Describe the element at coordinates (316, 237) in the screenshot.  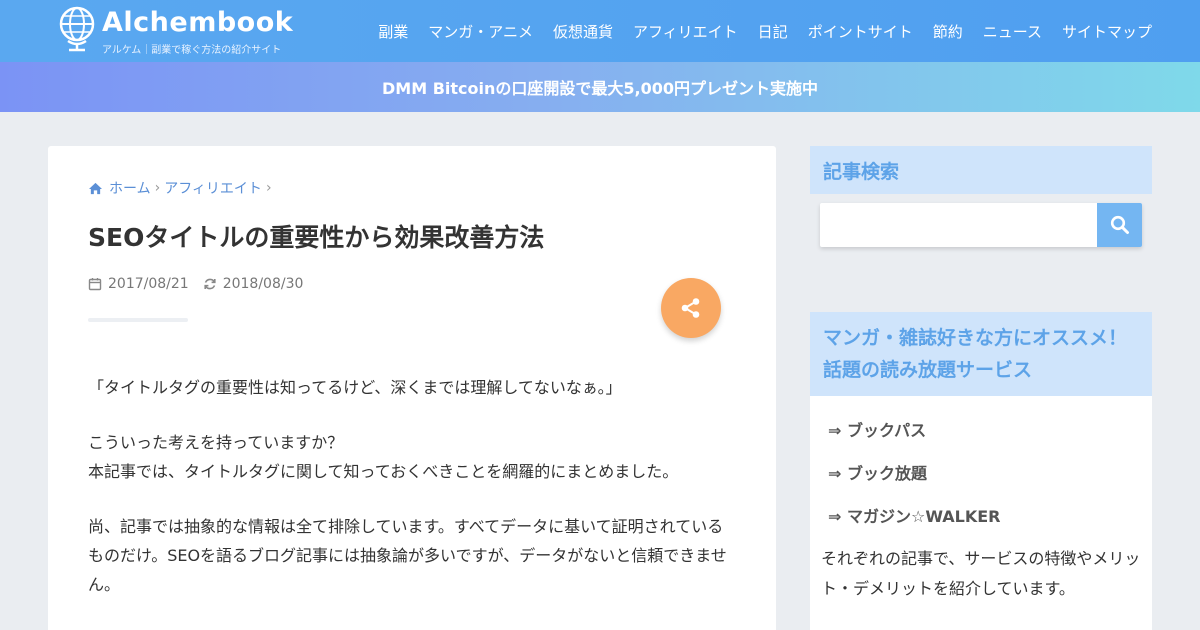
I see `article-title: SEOタイトルの重要性から効果改善方法` at that location.